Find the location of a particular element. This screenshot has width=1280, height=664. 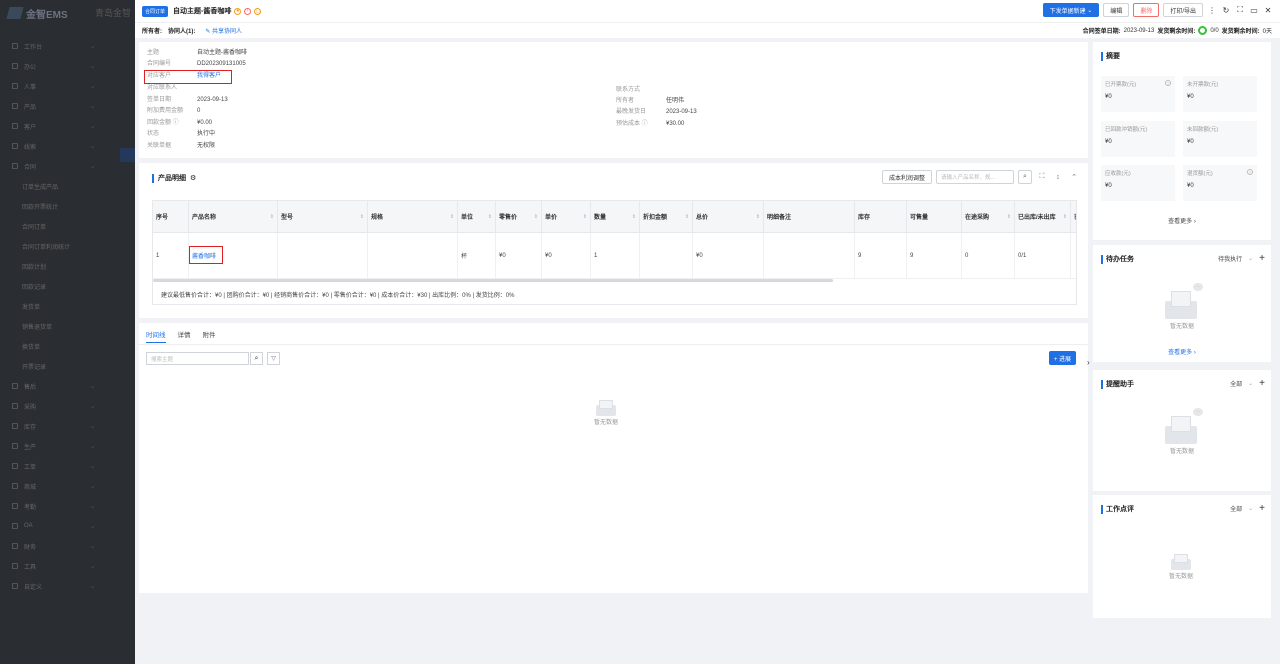

column-header-label: 单价 is located at coordinates (551, 218).